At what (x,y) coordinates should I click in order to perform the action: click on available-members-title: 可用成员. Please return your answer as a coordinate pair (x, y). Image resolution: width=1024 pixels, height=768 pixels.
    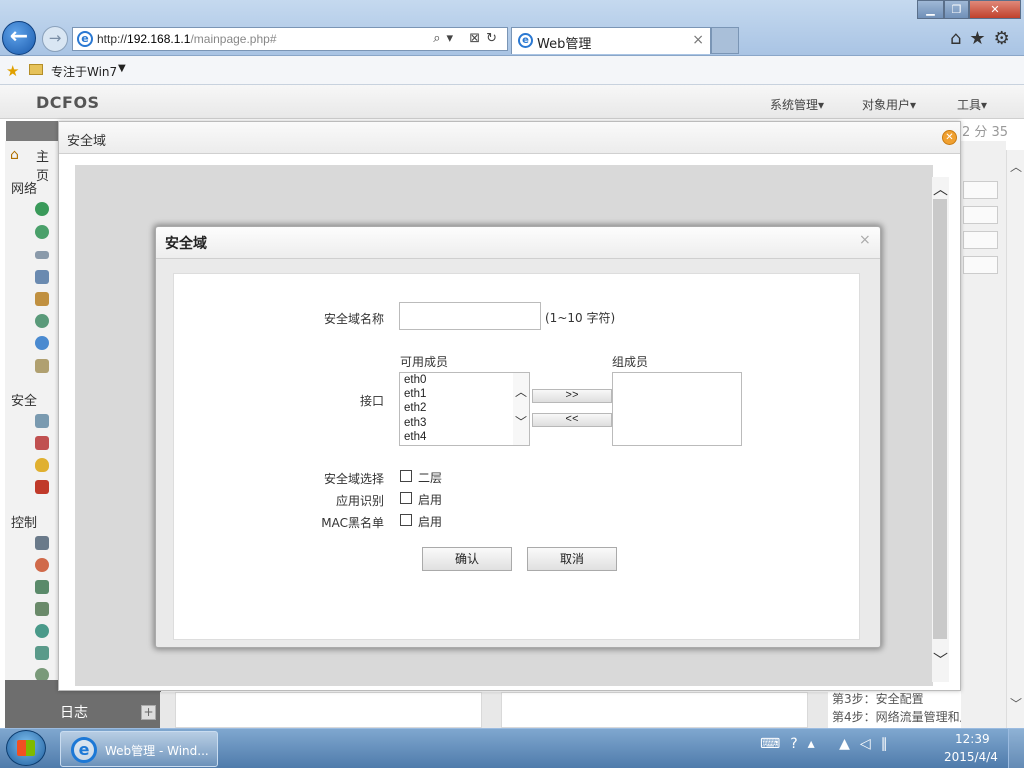
    Looking at the image, I should click on (424, 362).